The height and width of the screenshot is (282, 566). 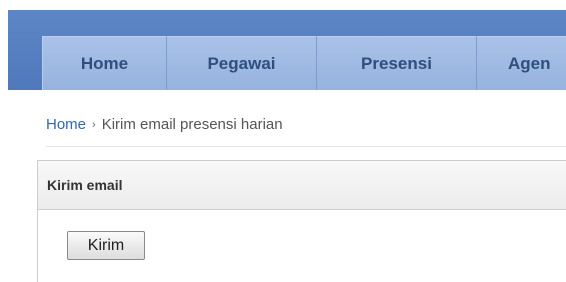 I want to click on top-band, so click(x=283, y=5).